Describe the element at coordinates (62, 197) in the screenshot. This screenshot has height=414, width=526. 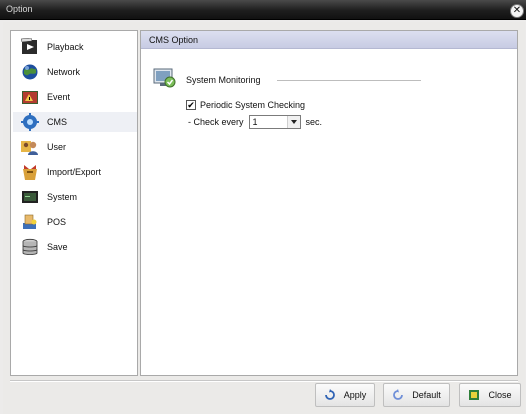
I see `sidebar-item-label: System` at that location.